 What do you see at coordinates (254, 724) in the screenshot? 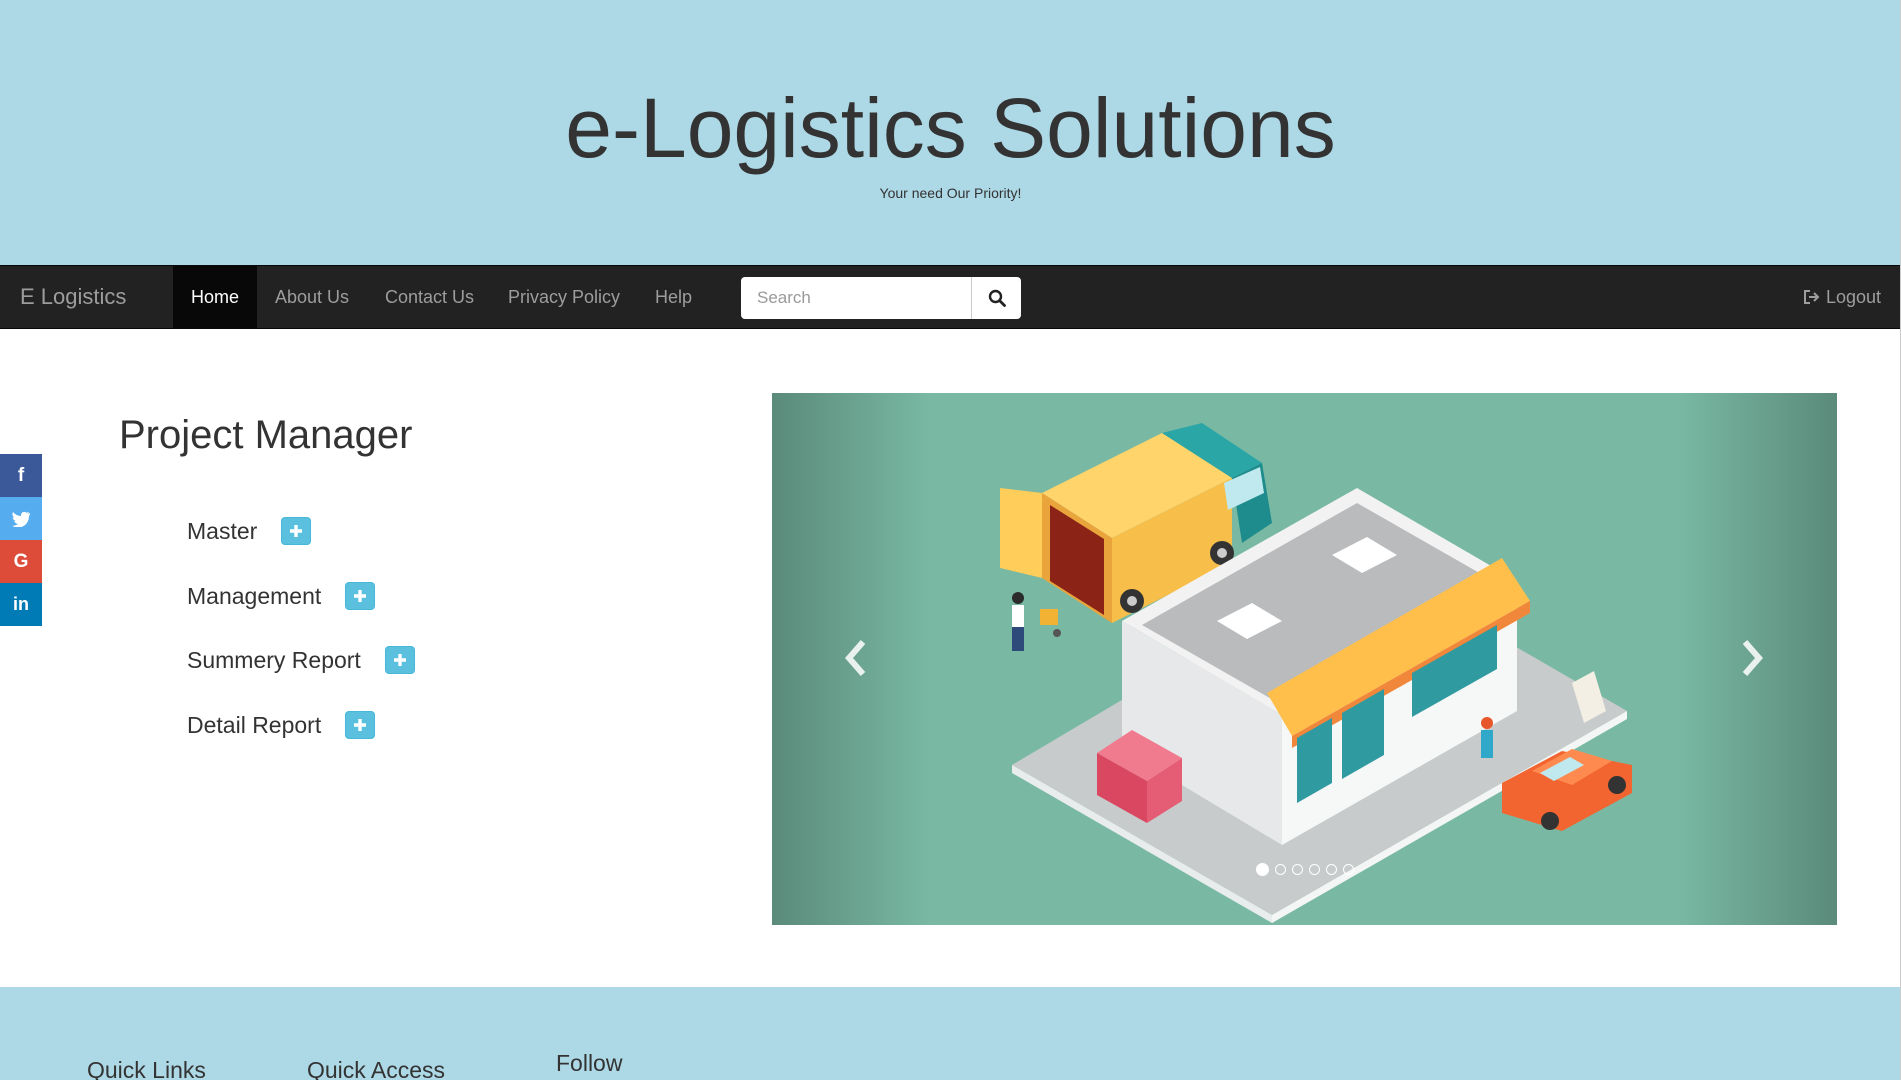
I see `menu-label-detail-report: Detail Report` at bounding box center [254, 724].